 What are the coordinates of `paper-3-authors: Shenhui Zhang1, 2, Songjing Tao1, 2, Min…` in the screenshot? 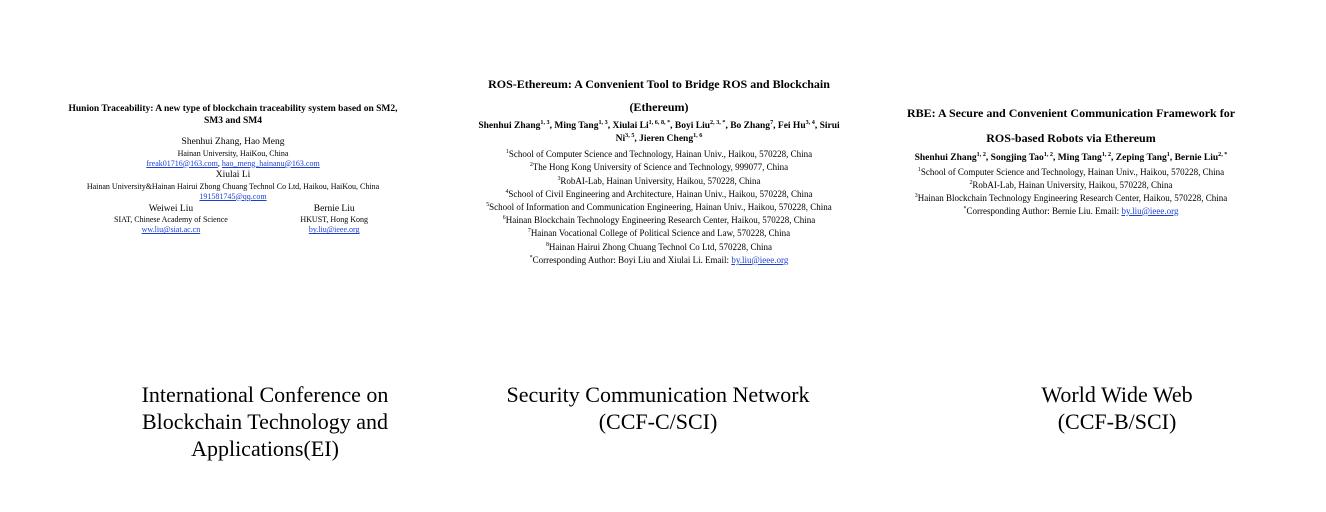 It's located at (1071, 158).